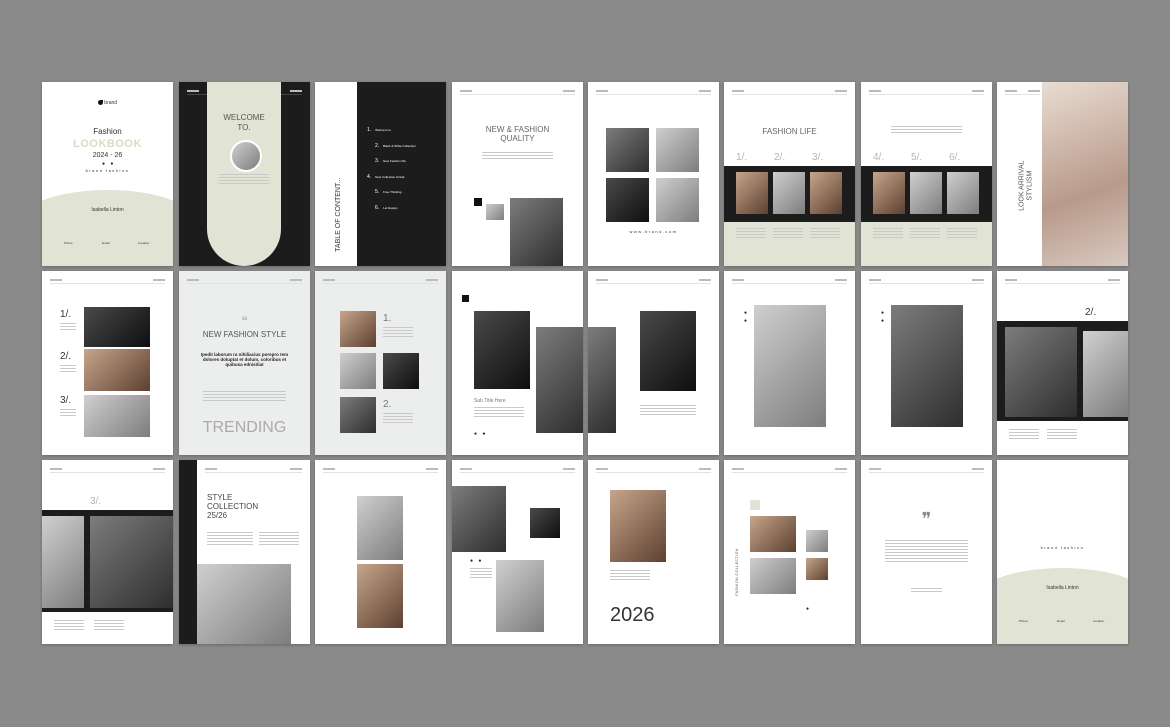  I want to click on grid-number: 1., so click(387, 318).